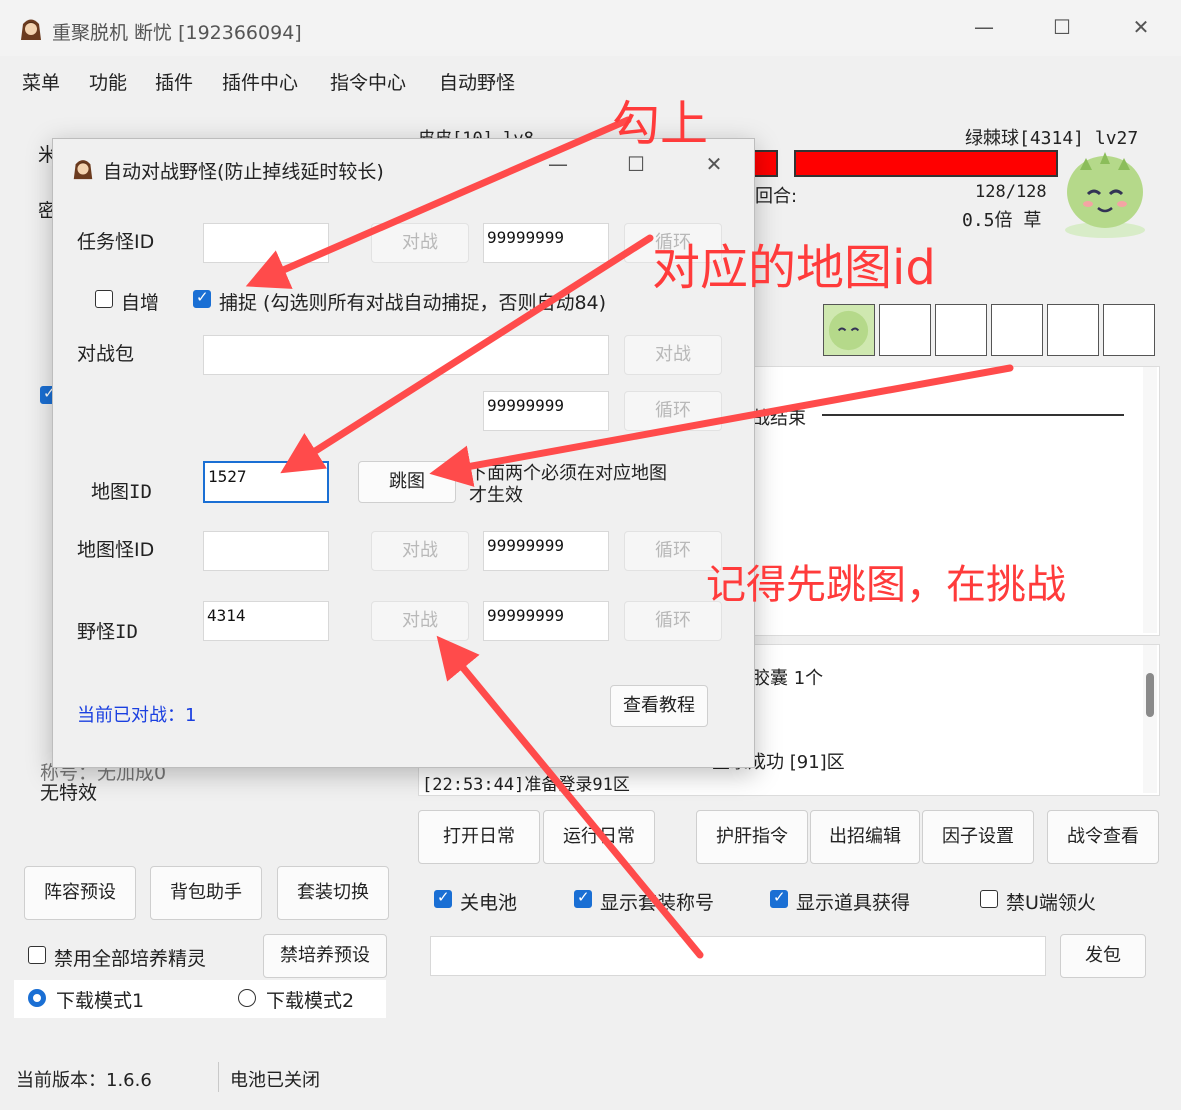 Image resolution: width=1181 pixels, height=1110 pixels. Describe the element at coordinates (794, 268) in the screenshot. I see `annotation-map-id: 对应的地图id` at that location.